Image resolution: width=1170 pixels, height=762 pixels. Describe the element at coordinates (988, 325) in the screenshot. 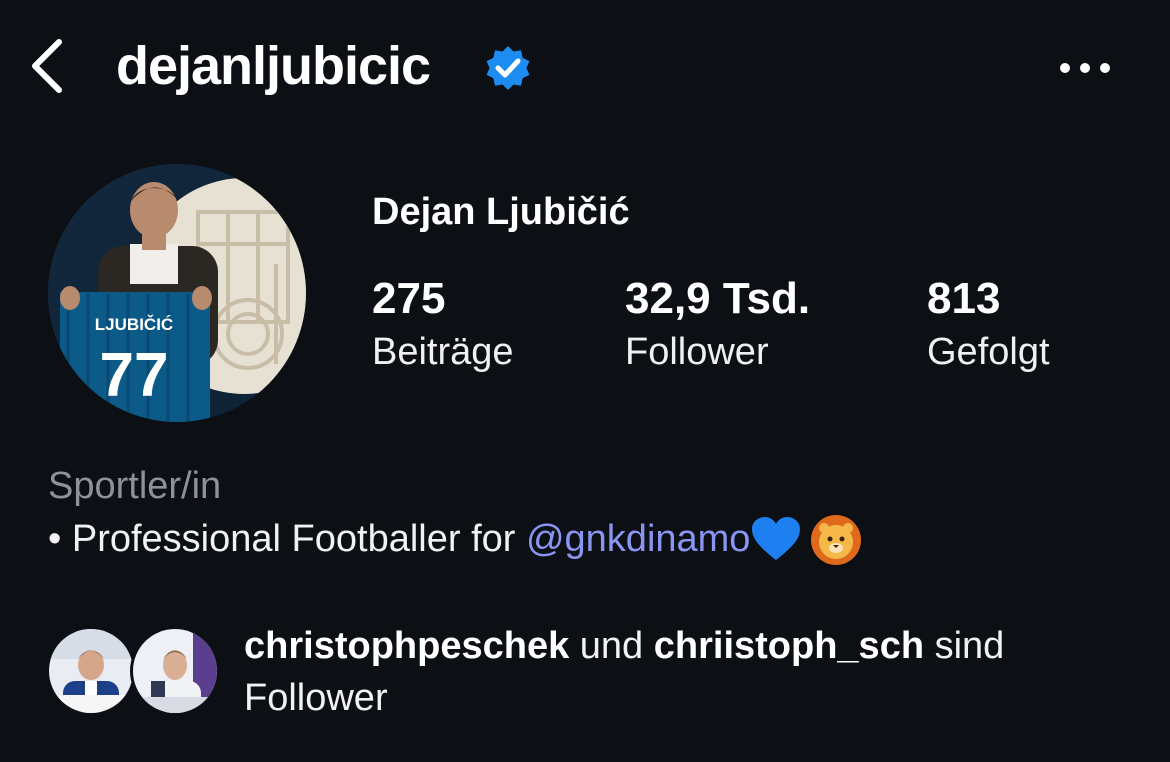

I see `stat-following: 813 Gefolgt` at that location.